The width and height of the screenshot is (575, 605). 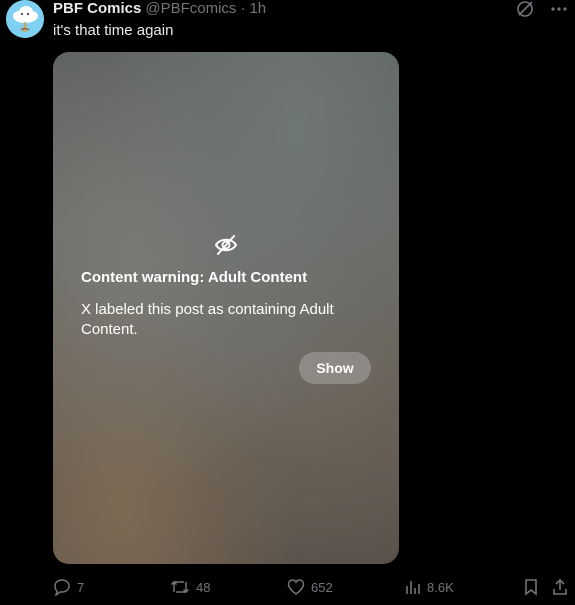 I want to click on bookmark-icon, so click(x=531, y=587).